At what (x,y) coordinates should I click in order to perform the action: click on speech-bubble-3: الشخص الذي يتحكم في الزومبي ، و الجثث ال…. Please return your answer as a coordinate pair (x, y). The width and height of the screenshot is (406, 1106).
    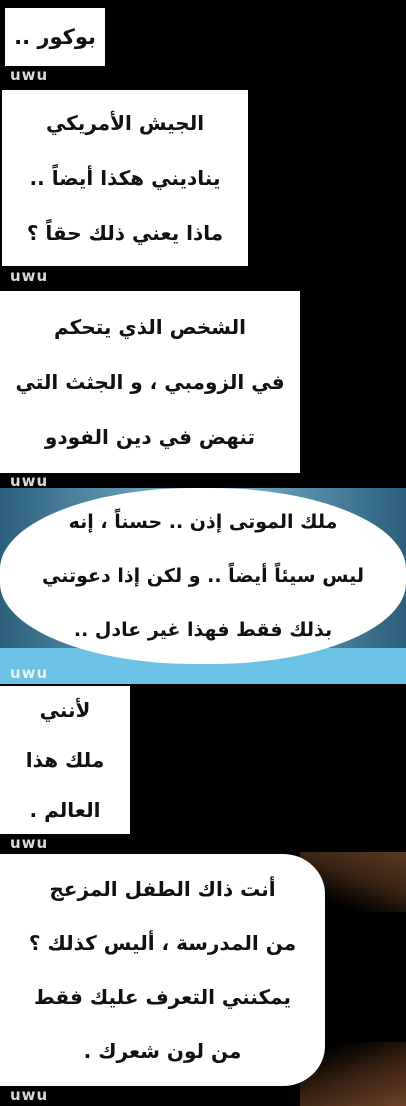
    Looking at the image, I should click on (150, 382).